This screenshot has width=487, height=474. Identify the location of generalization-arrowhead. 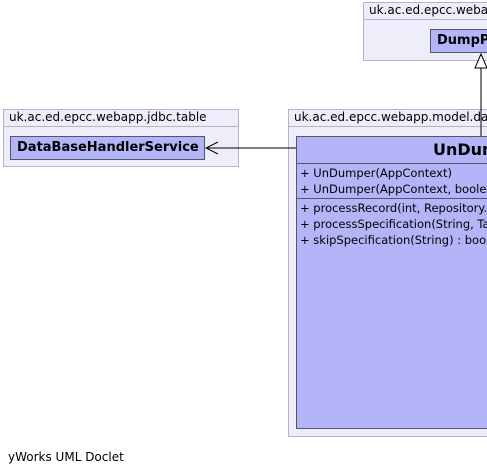
(480, 60).